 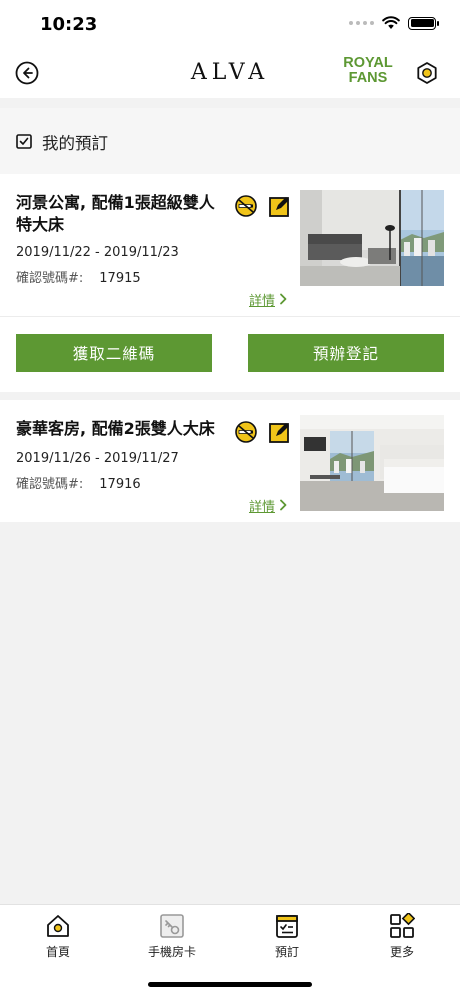 I want to click on status-bar: 10:23, so click(x=230, y=23).